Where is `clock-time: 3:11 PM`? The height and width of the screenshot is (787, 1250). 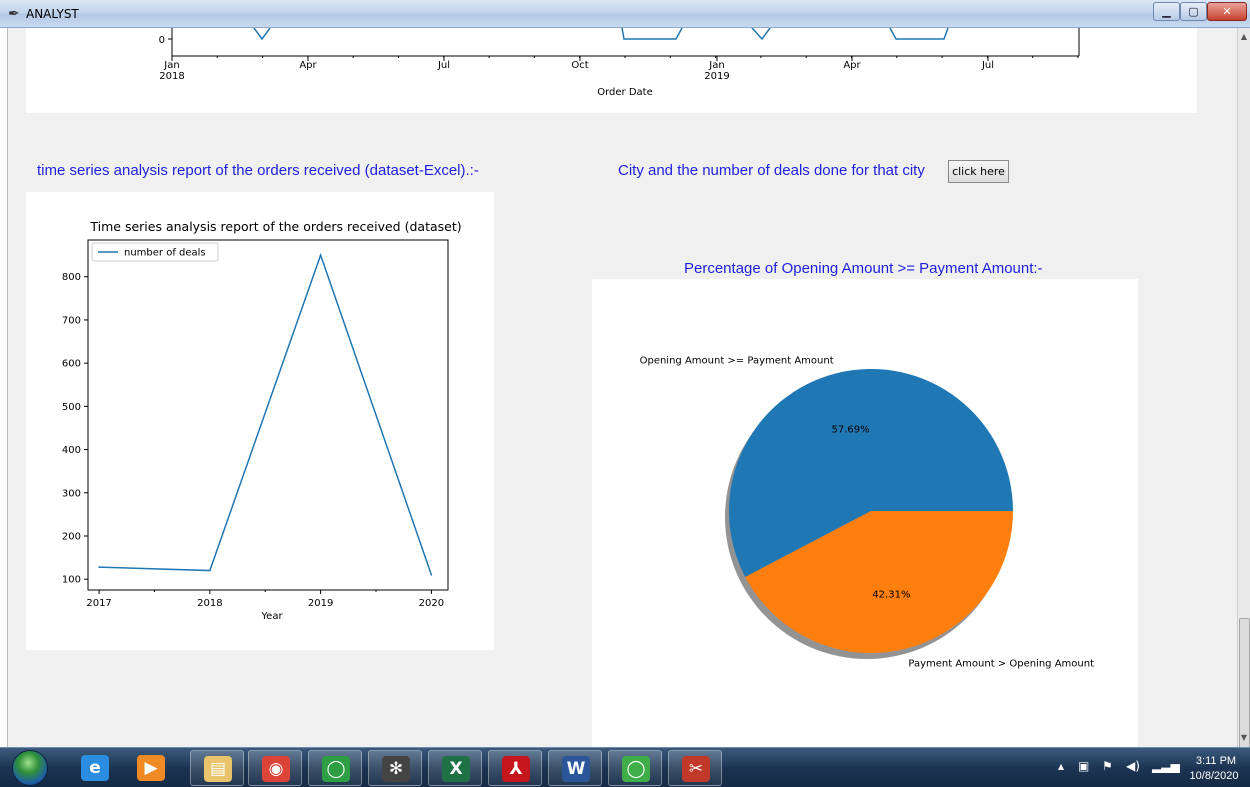
clock-time: 3:11 PM is located at coordinates (1216, 761).